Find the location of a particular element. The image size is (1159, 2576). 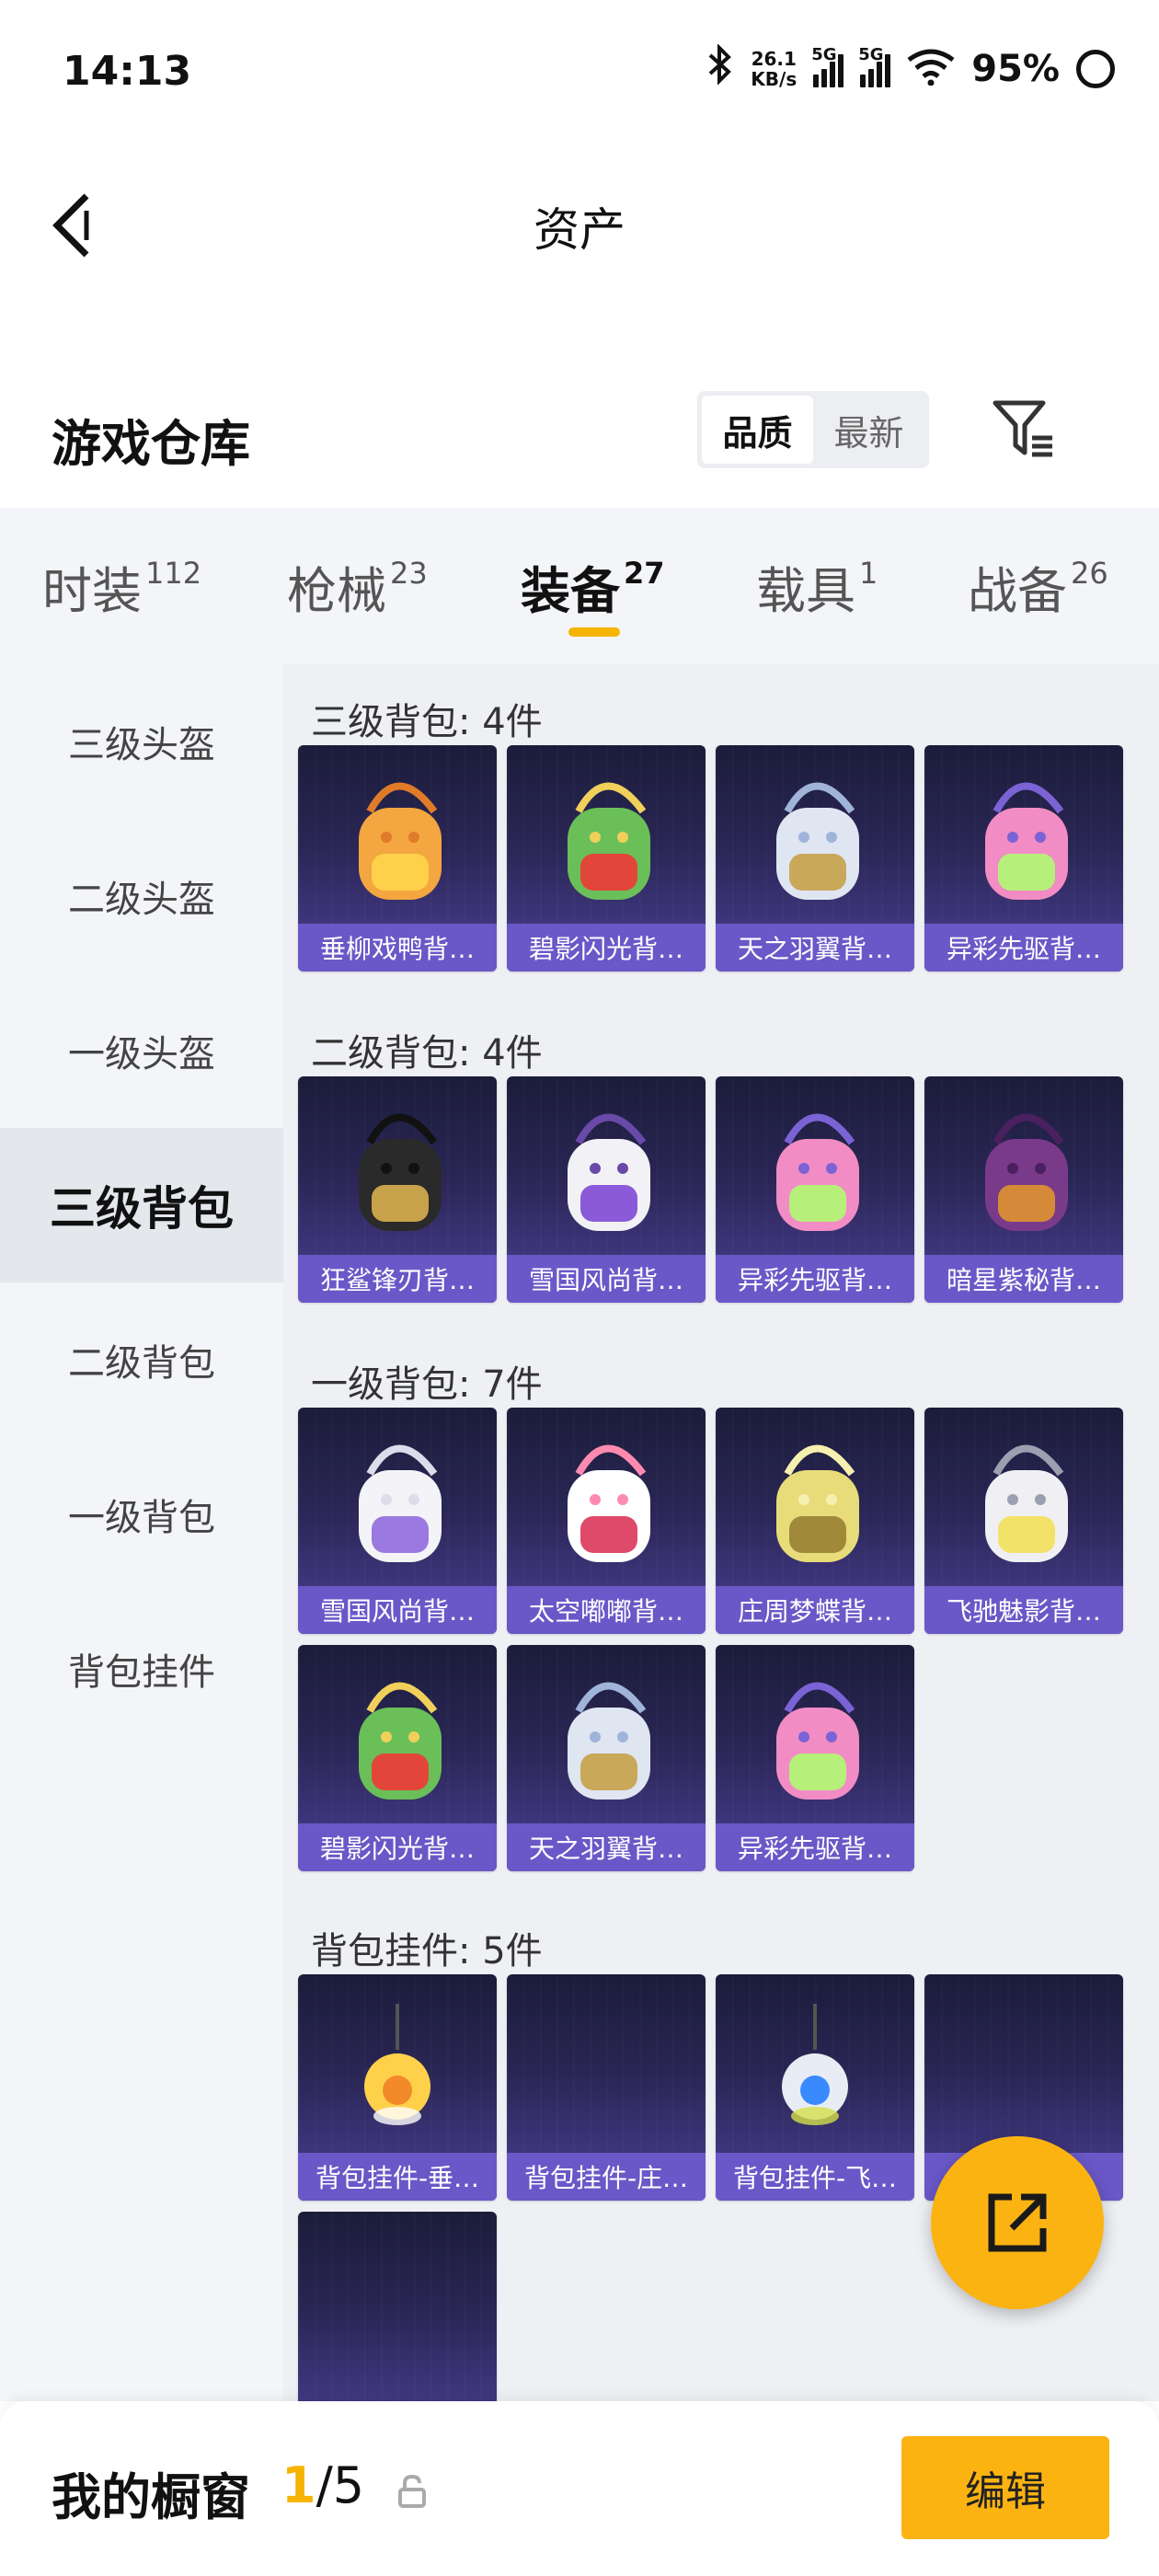

showcase-total: /5 is located at coordinates (340, 2485).